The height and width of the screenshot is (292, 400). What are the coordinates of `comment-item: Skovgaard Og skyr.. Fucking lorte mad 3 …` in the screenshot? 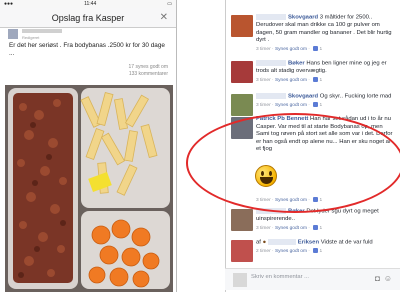 It's located at (313, 104).